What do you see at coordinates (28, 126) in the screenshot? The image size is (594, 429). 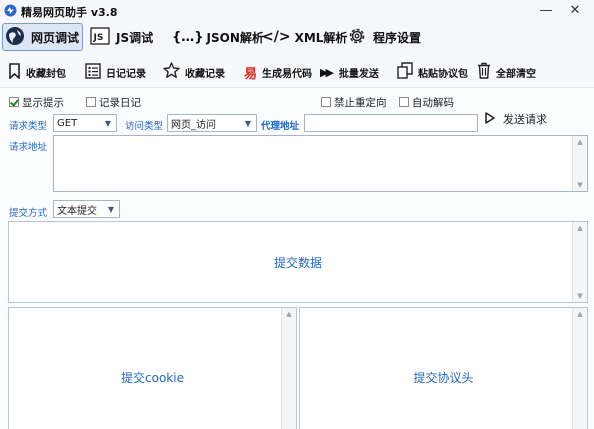 I see `method-label: 请求类型` at bounding box center [28, 126].